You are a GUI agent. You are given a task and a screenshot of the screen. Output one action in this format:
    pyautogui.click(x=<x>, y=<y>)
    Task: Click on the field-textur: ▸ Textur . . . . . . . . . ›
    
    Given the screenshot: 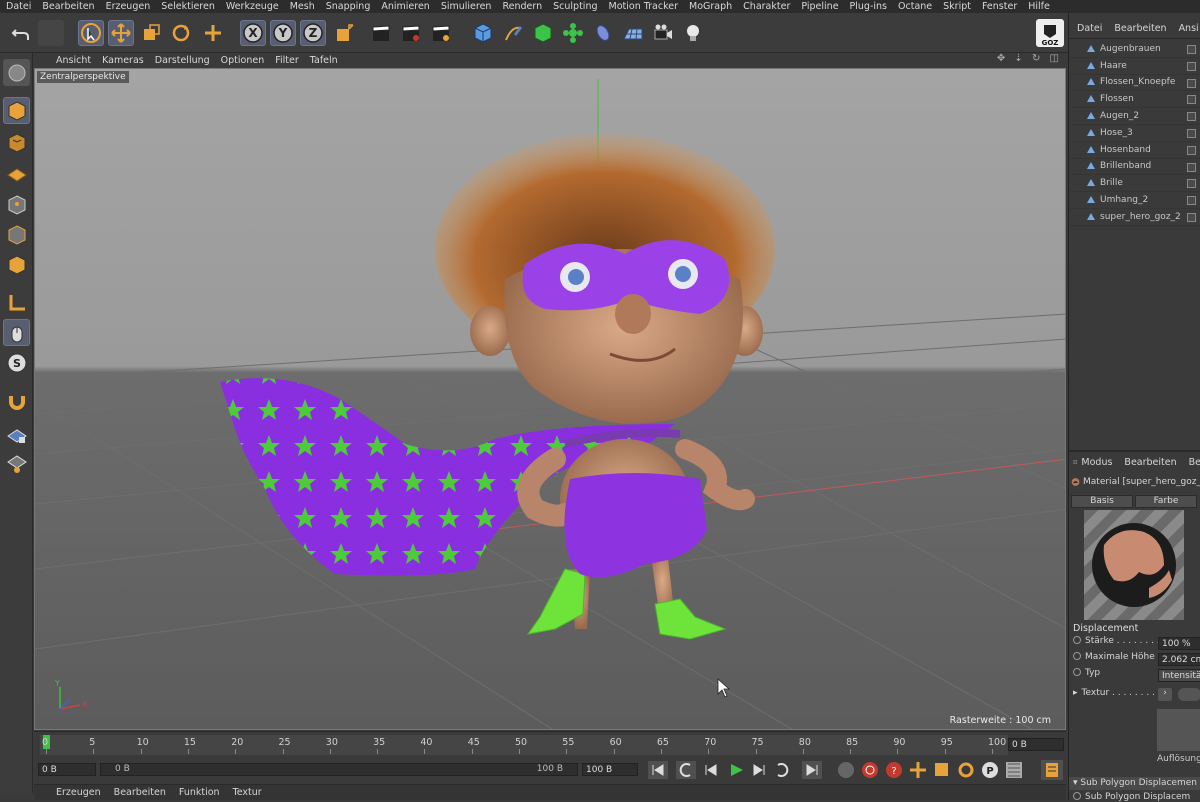 What is the action you would take?
    pyautogui.click(x=1136, y=695)
    